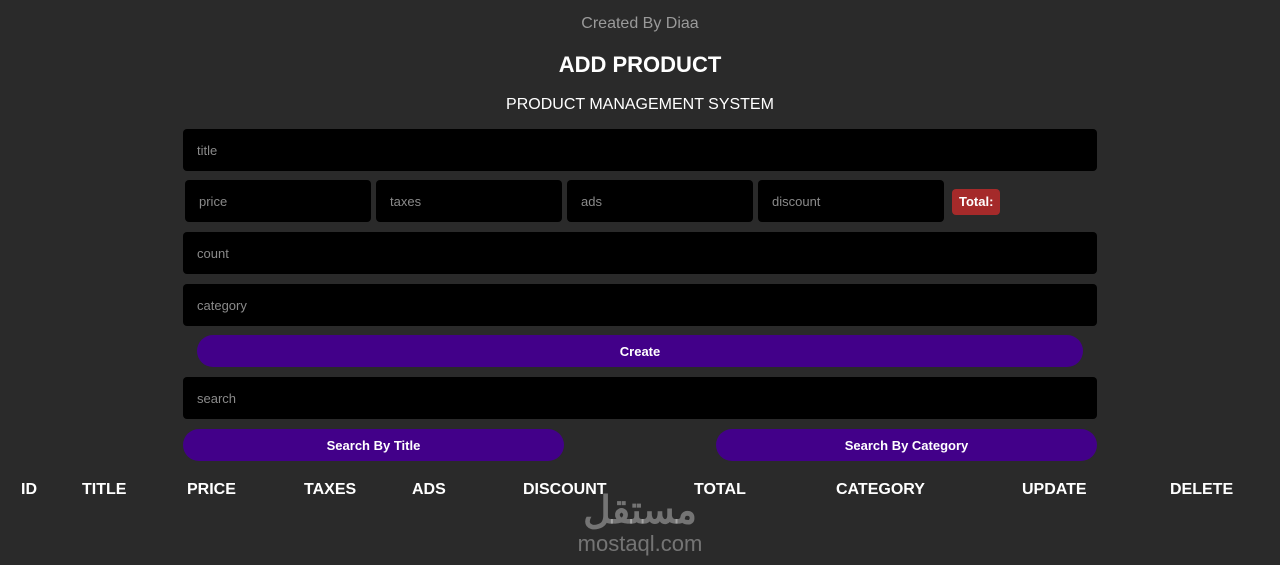 The height and width of the screenshot is (565, 1280). What do you see at coordinates (640, 305) in the screenshot?
I see `category-input` at bounding box center [640, 305].